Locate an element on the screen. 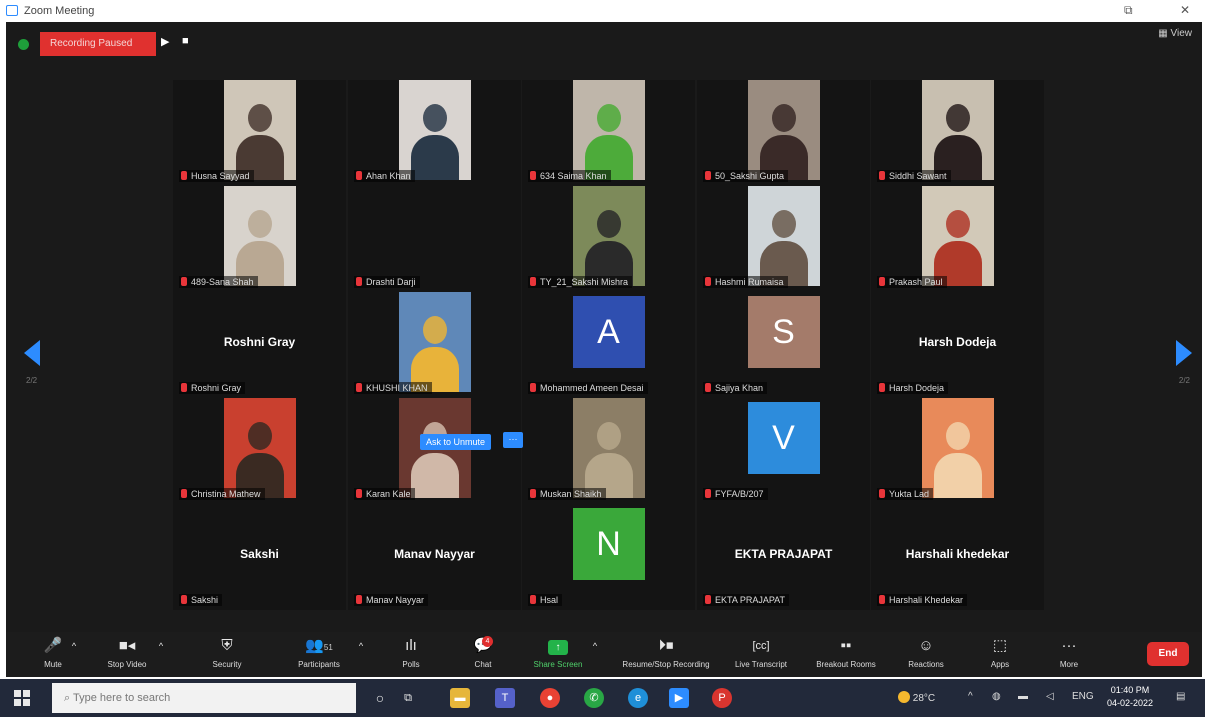 The image size is (1205, 717). participant-name: Hashmi Rumaisa is located at coordinates (749, 282).